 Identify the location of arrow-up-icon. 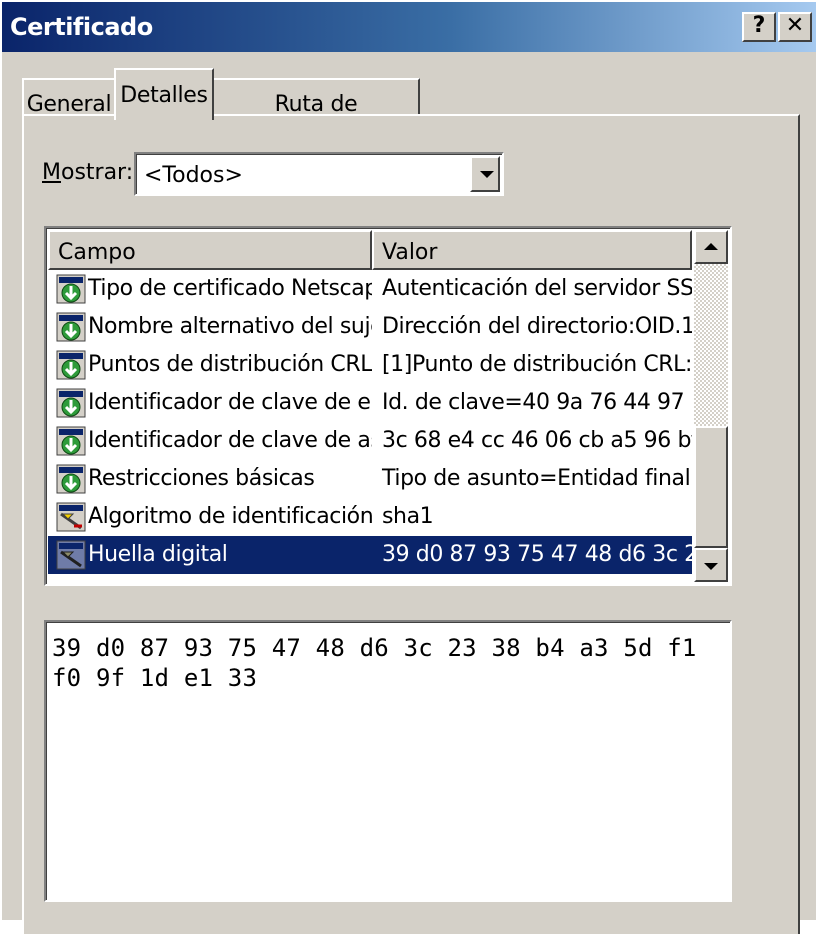
(711, 246).